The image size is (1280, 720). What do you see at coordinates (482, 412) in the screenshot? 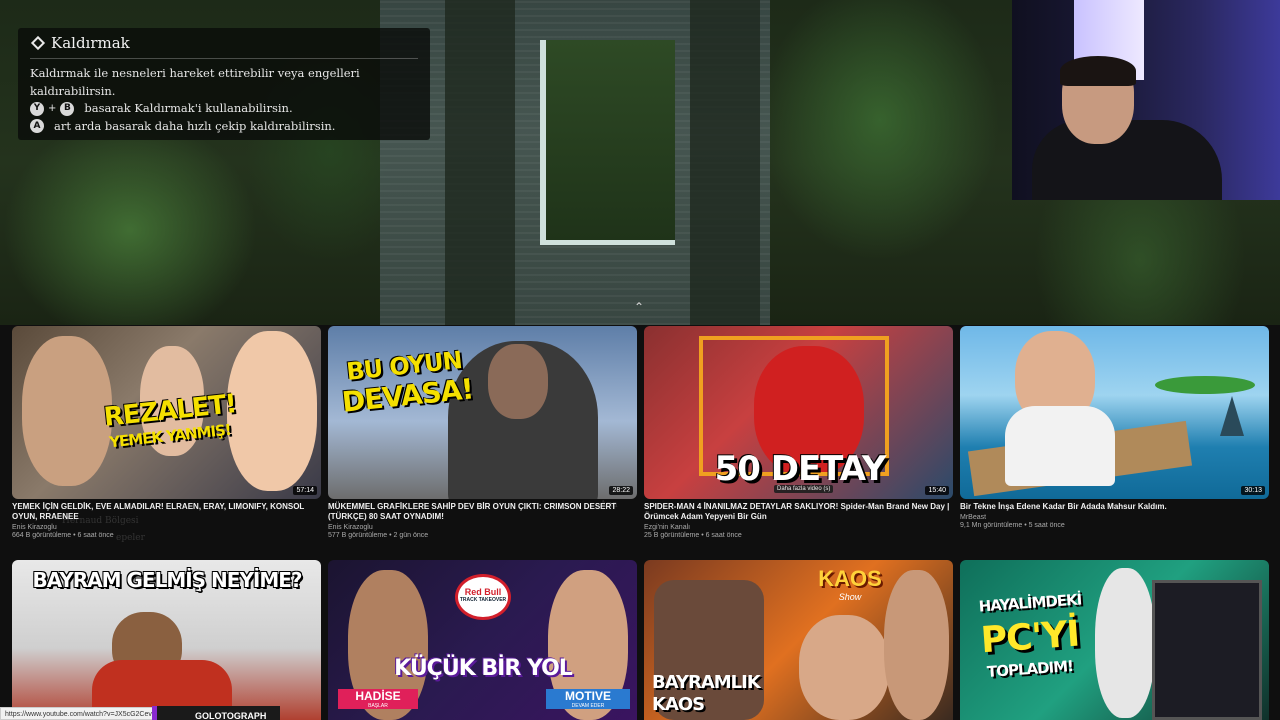
I see `video-thumbnail: BU OYUN DEVASA! 28:22` at bounding box center [482, 412].